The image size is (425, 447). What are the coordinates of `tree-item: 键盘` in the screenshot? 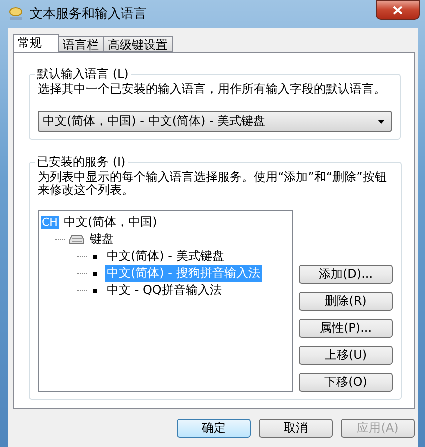 It's located at (102, 239).